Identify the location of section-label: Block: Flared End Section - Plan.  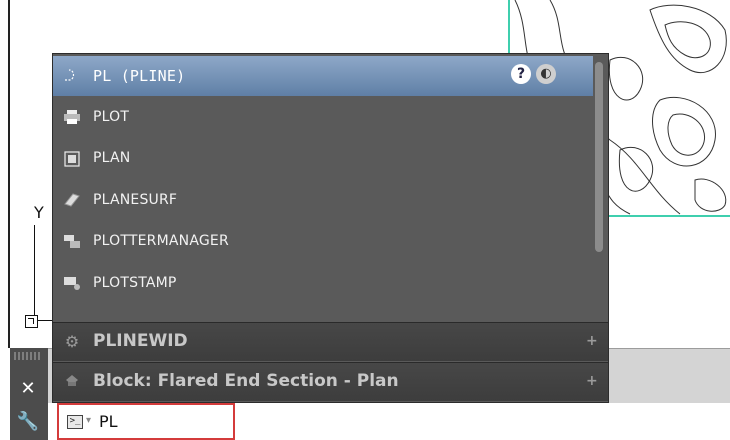
(246, 381).